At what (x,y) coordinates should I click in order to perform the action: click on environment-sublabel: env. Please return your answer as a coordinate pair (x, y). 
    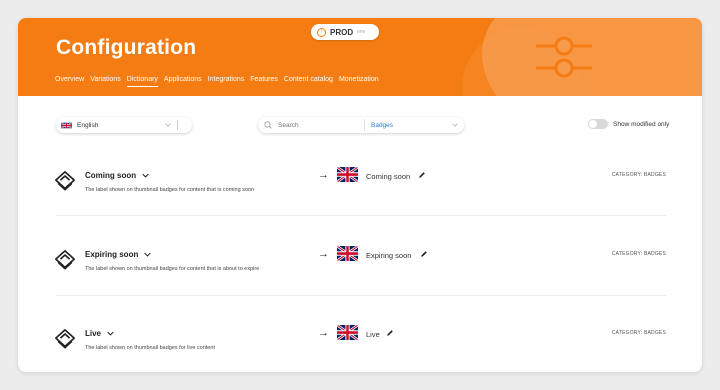
    Looking at the image, I should click on (361, 32).